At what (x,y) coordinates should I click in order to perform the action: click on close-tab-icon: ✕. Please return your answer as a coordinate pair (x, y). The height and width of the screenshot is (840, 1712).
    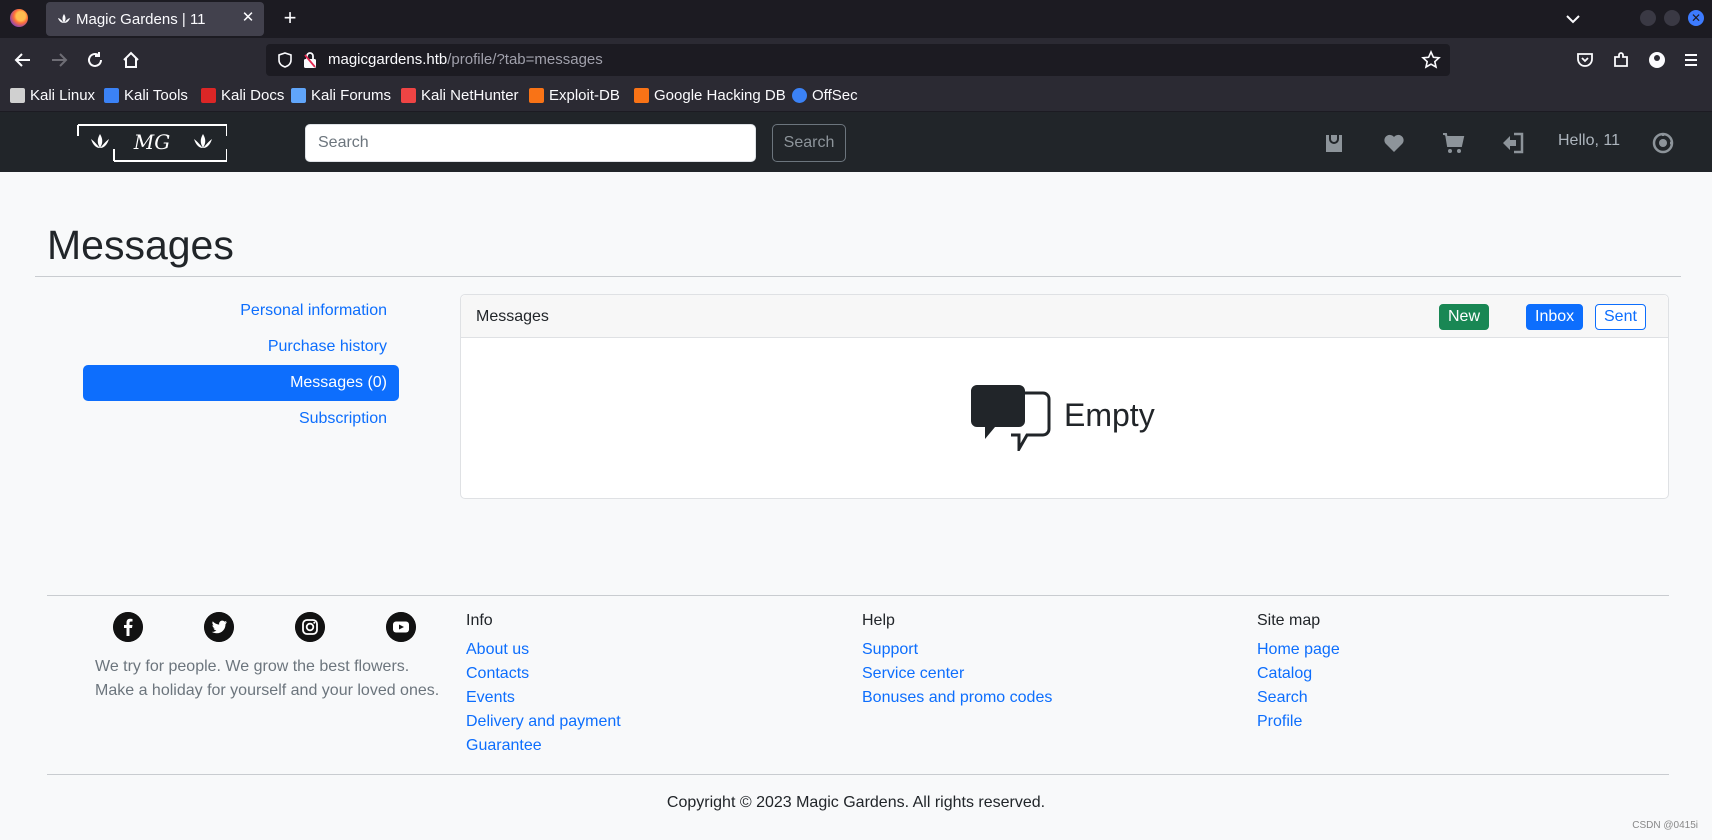
    Looking at the image, I should click on (248, 18).